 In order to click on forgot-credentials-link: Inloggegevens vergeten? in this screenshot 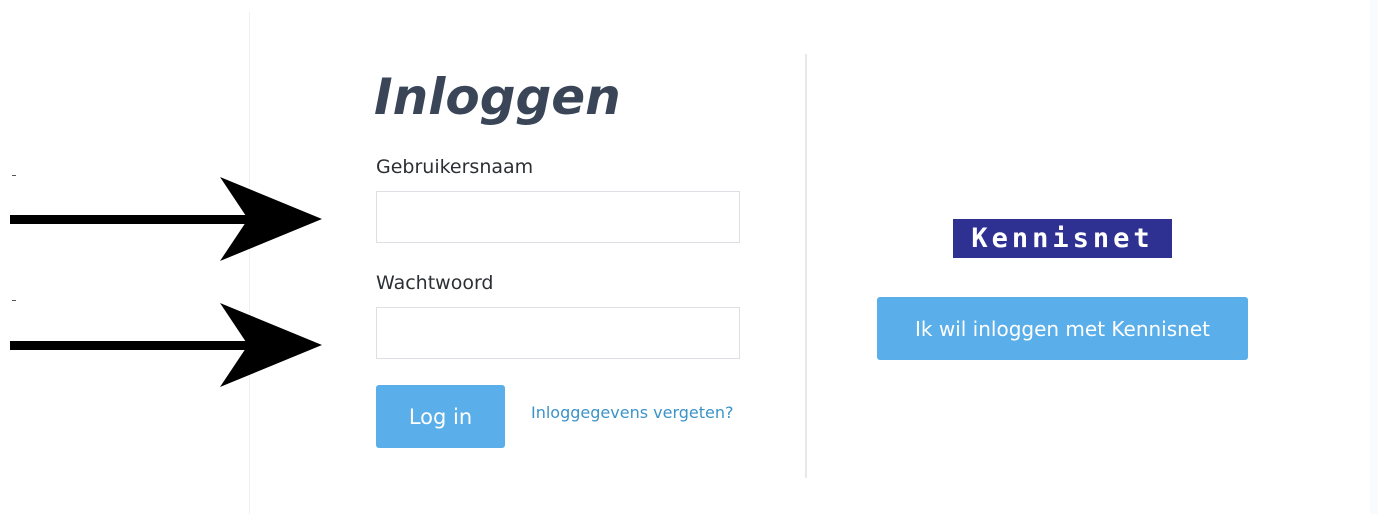, I will do `click(632, 412)`.